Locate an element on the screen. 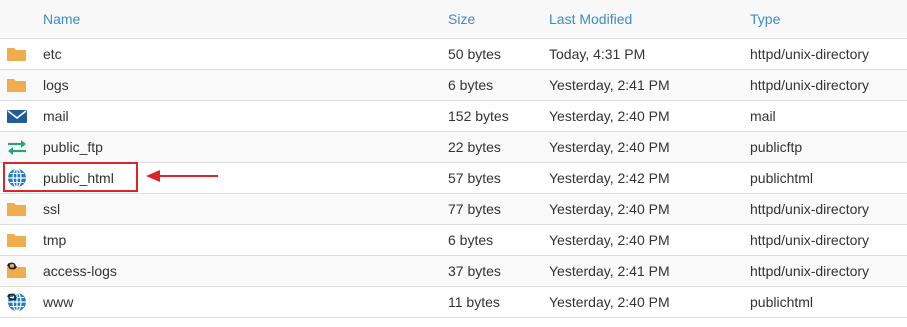 The width and height of the screenshot is (907, 327). file-size: 57 bytes is located at coordinates (490, 178).